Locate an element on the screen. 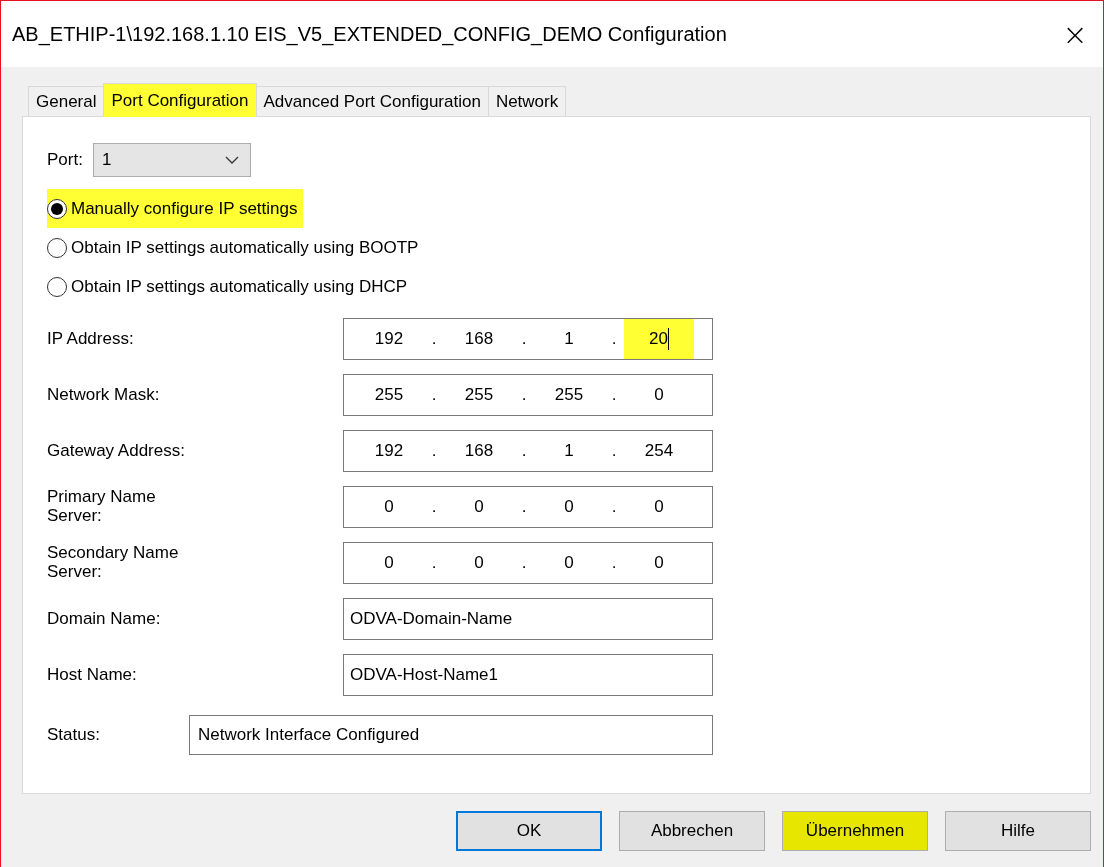 This screenshot has height=867, width=1104. radio-option: Obtain IP settings automatically using BOOTP is located at coordinates (236, 247).